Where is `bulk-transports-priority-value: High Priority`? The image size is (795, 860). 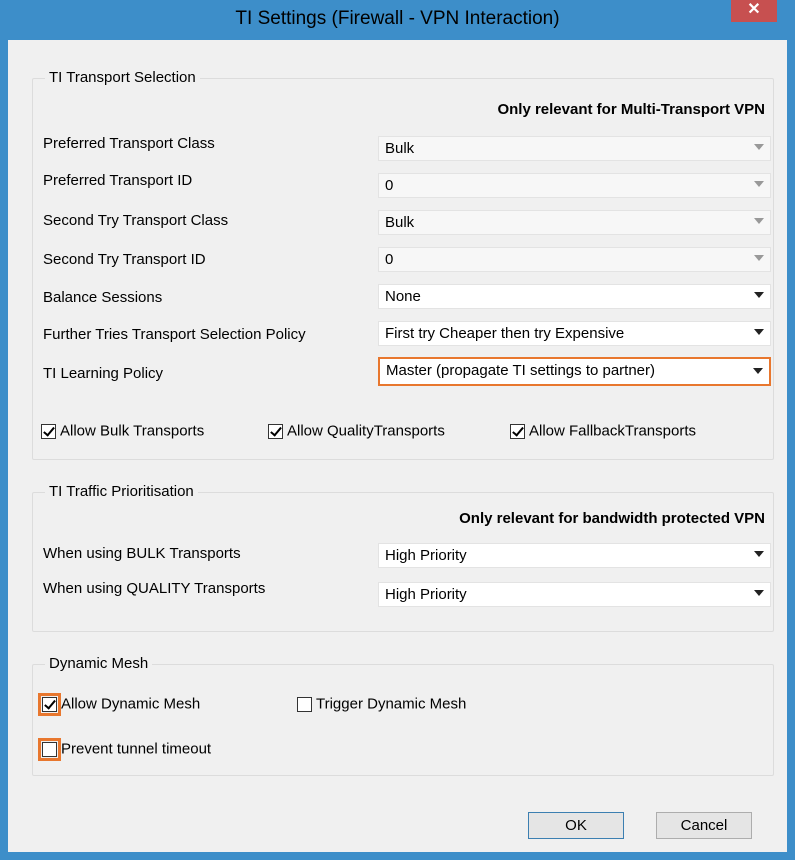
bulk-transports-priority-value: High Priority is located at coordinates (426, 555).